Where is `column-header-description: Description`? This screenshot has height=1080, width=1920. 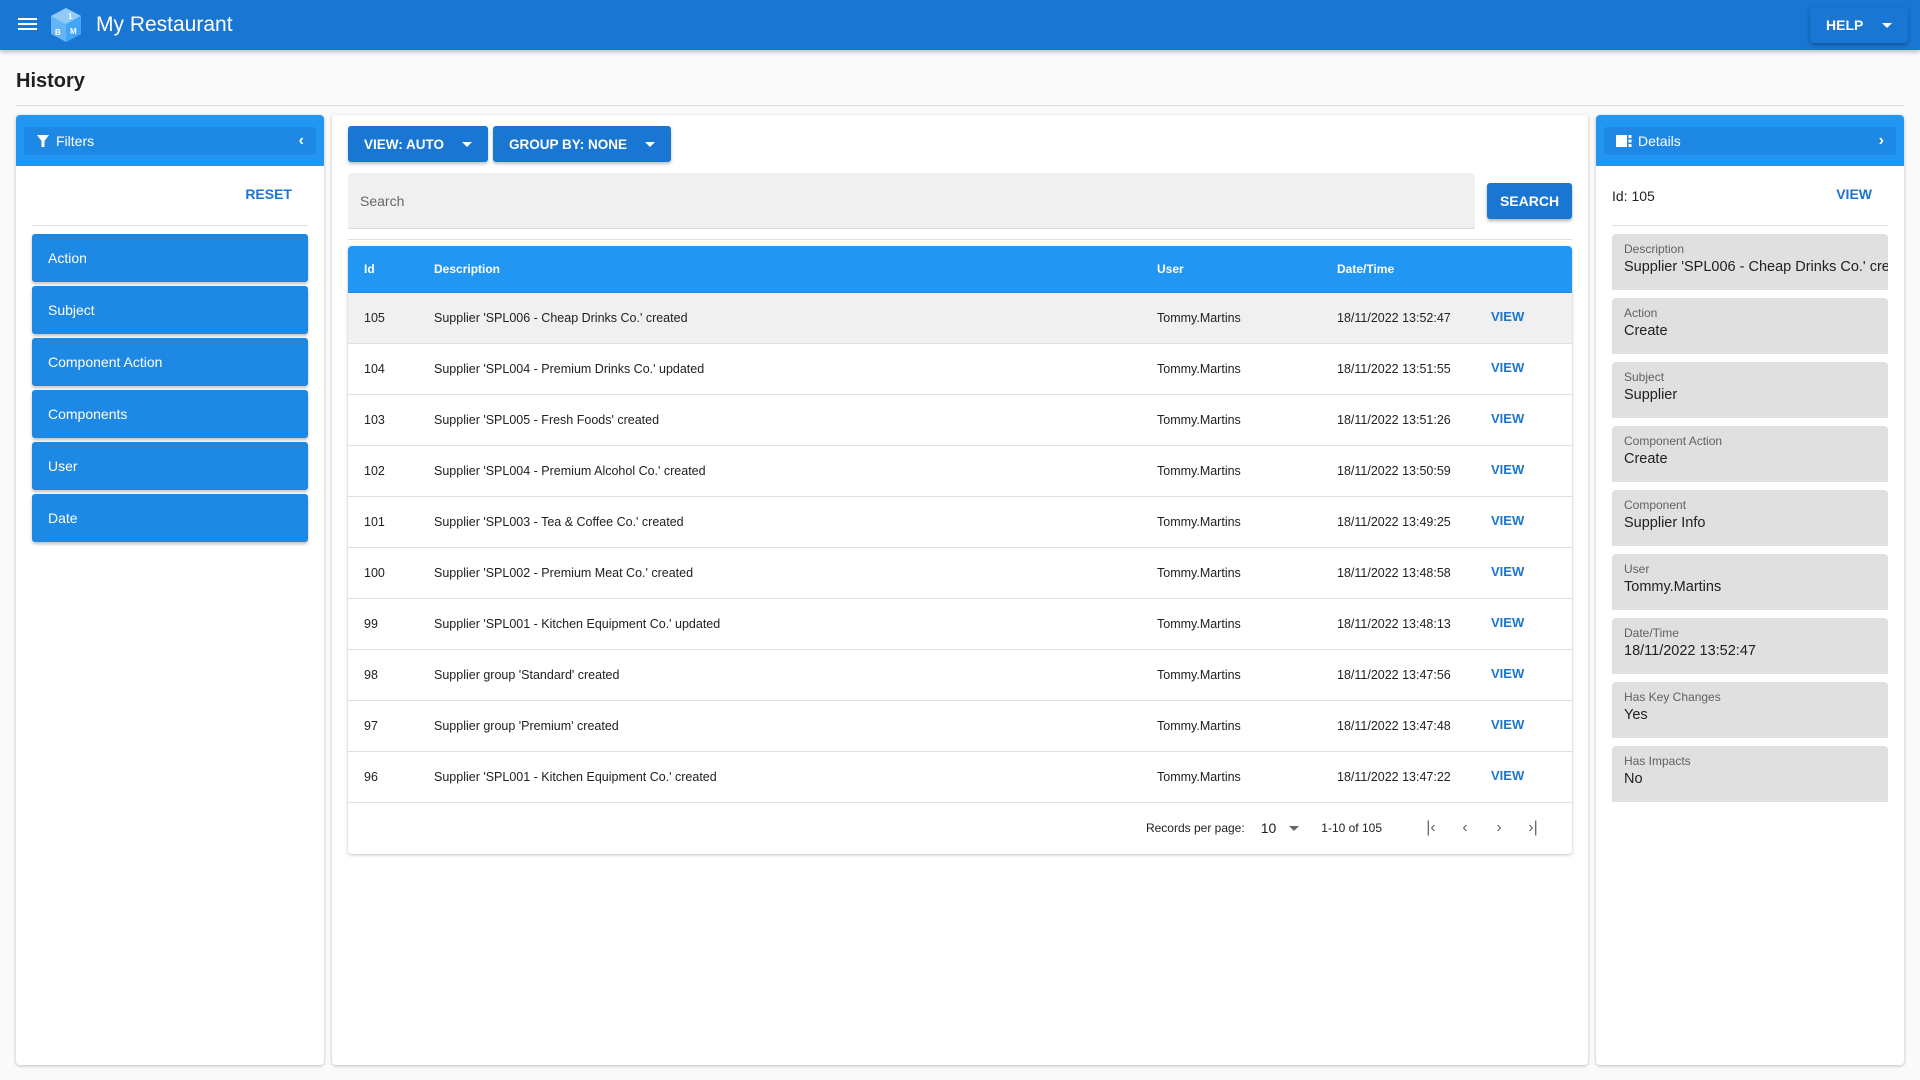
column-header-description: Description is located at coordinates (779, 269).